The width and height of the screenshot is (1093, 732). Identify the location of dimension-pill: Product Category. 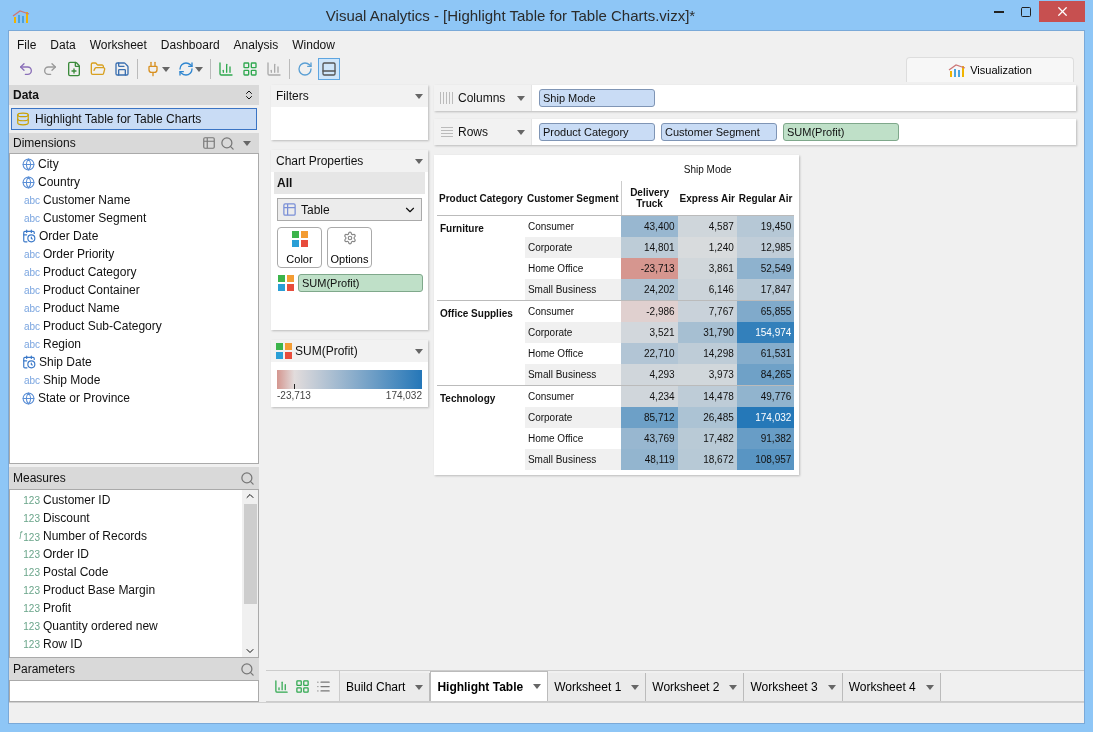
(597, 132).